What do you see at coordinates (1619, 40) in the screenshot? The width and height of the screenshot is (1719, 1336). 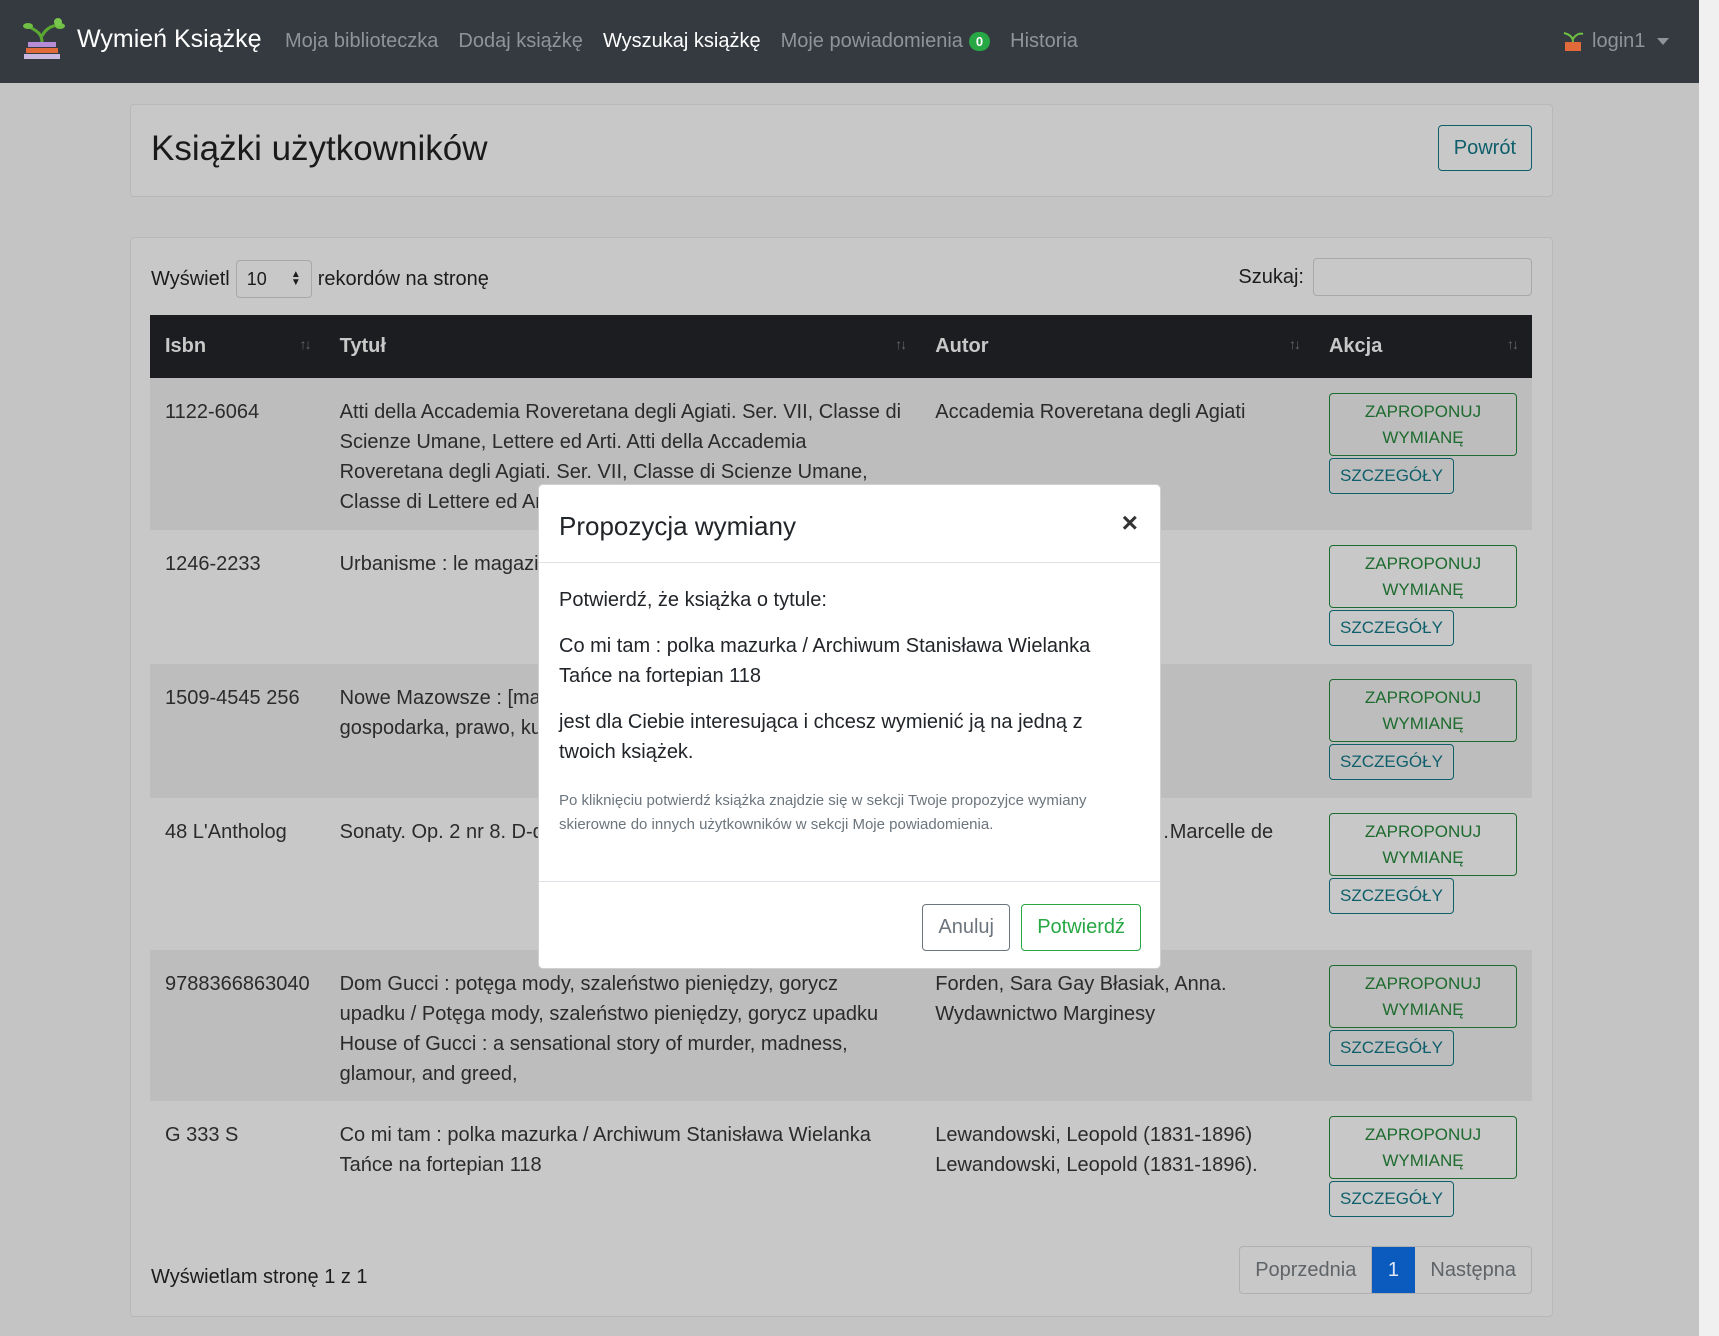 I see `username: login1` at bounding box center [1619, 40].